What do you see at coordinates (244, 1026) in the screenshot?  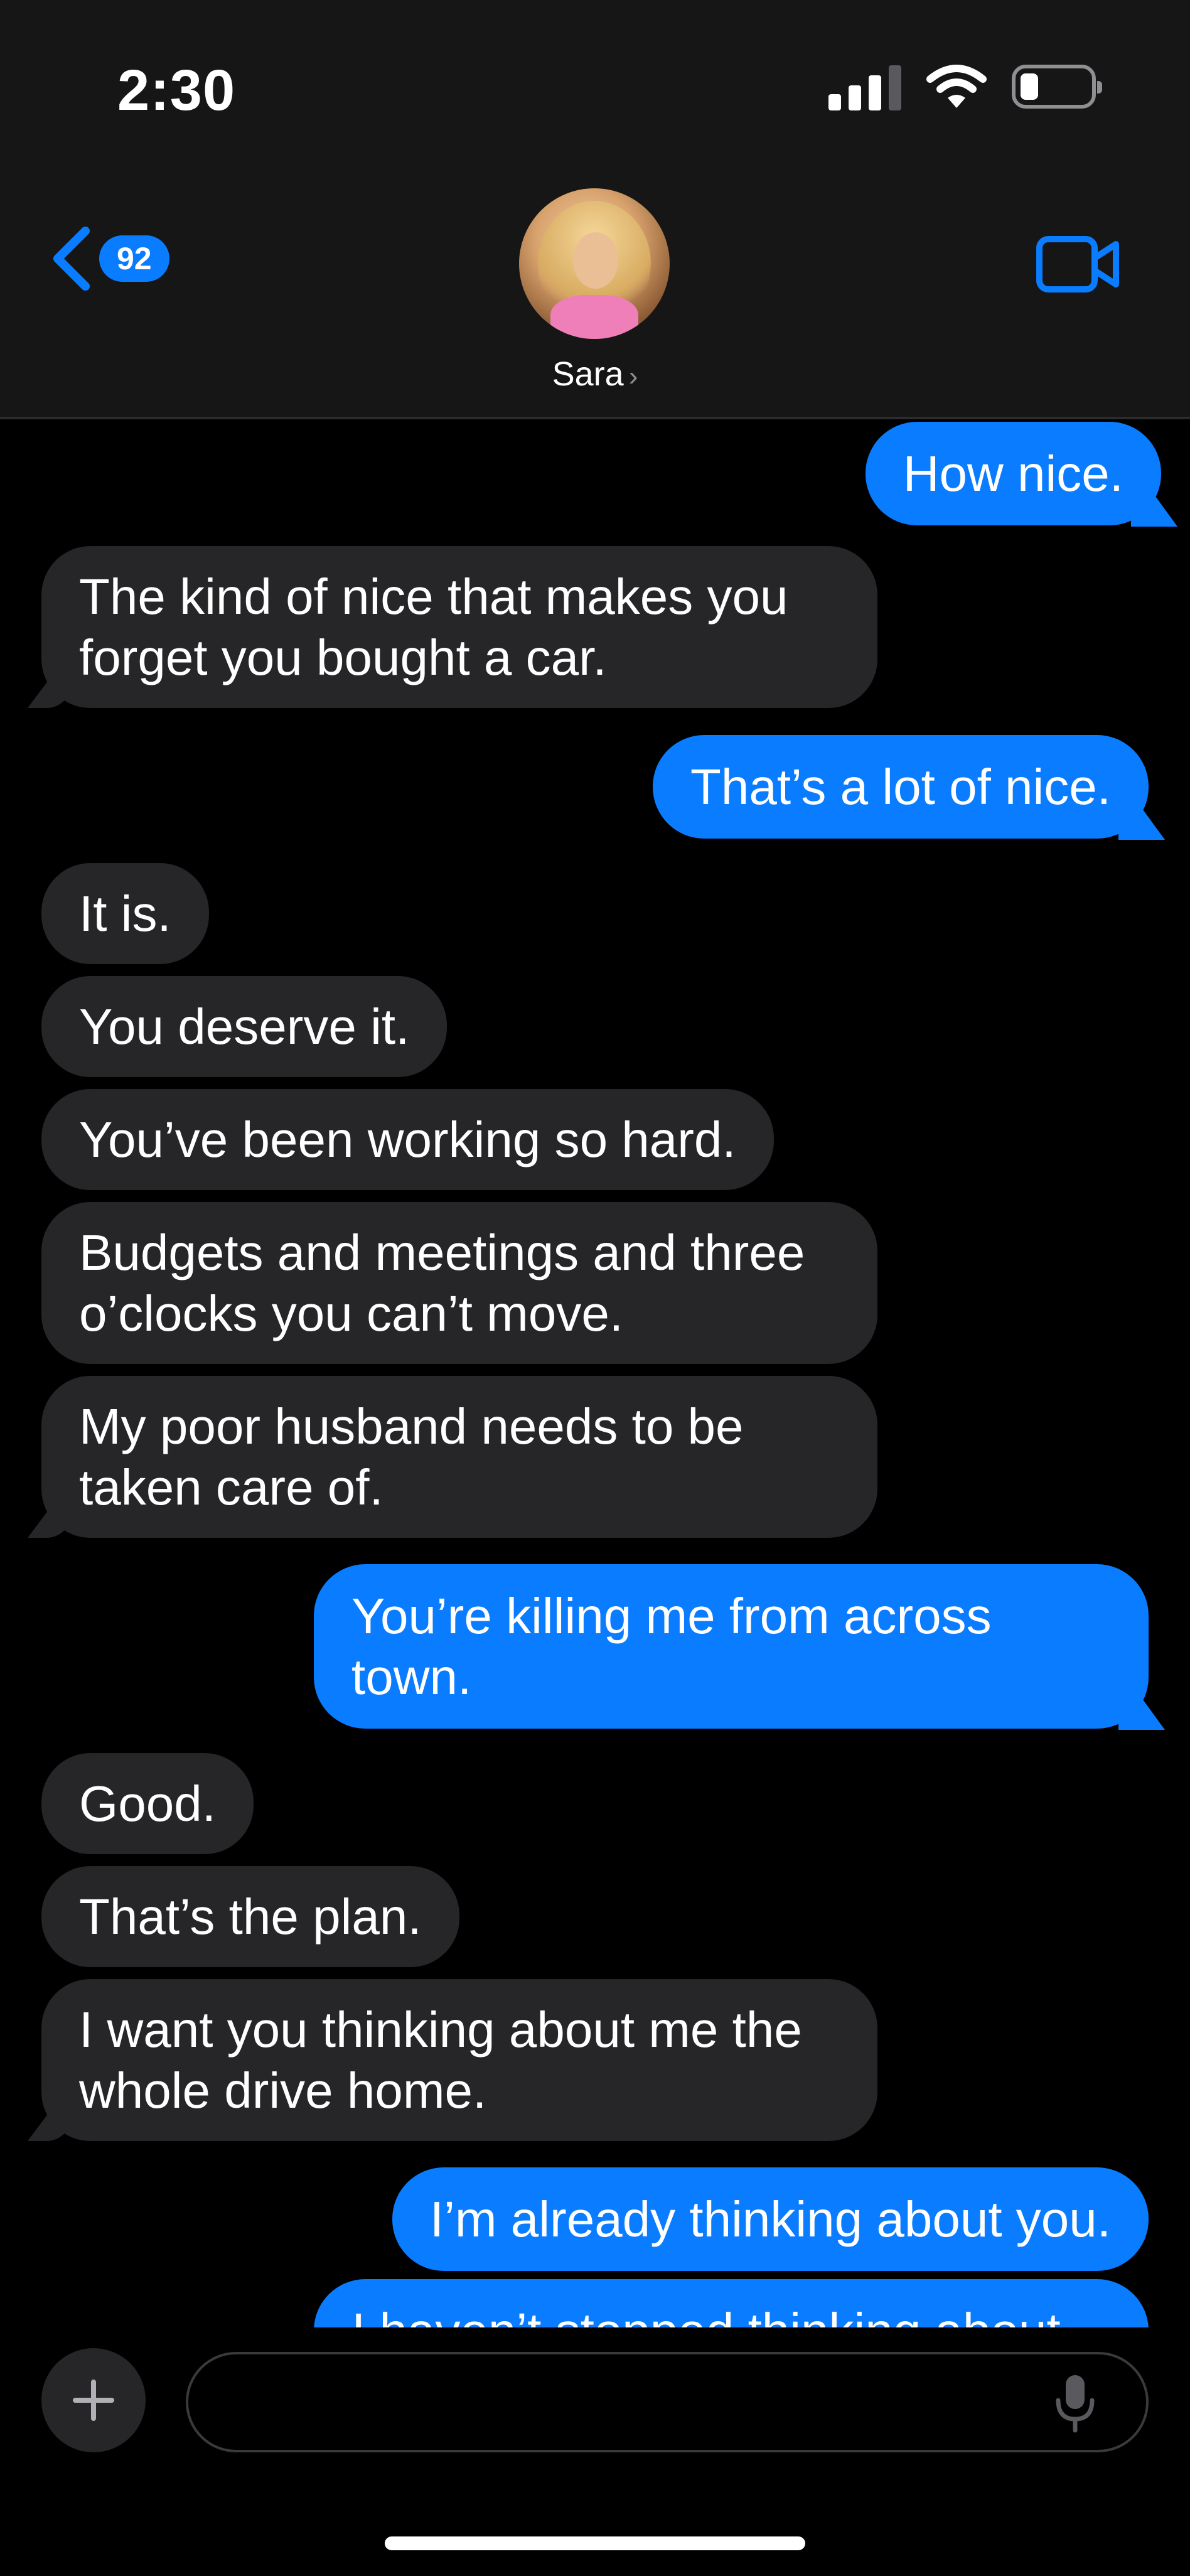 I see `message-bubble-incoming: You deserve it.` at bounding box center [244, 1026].